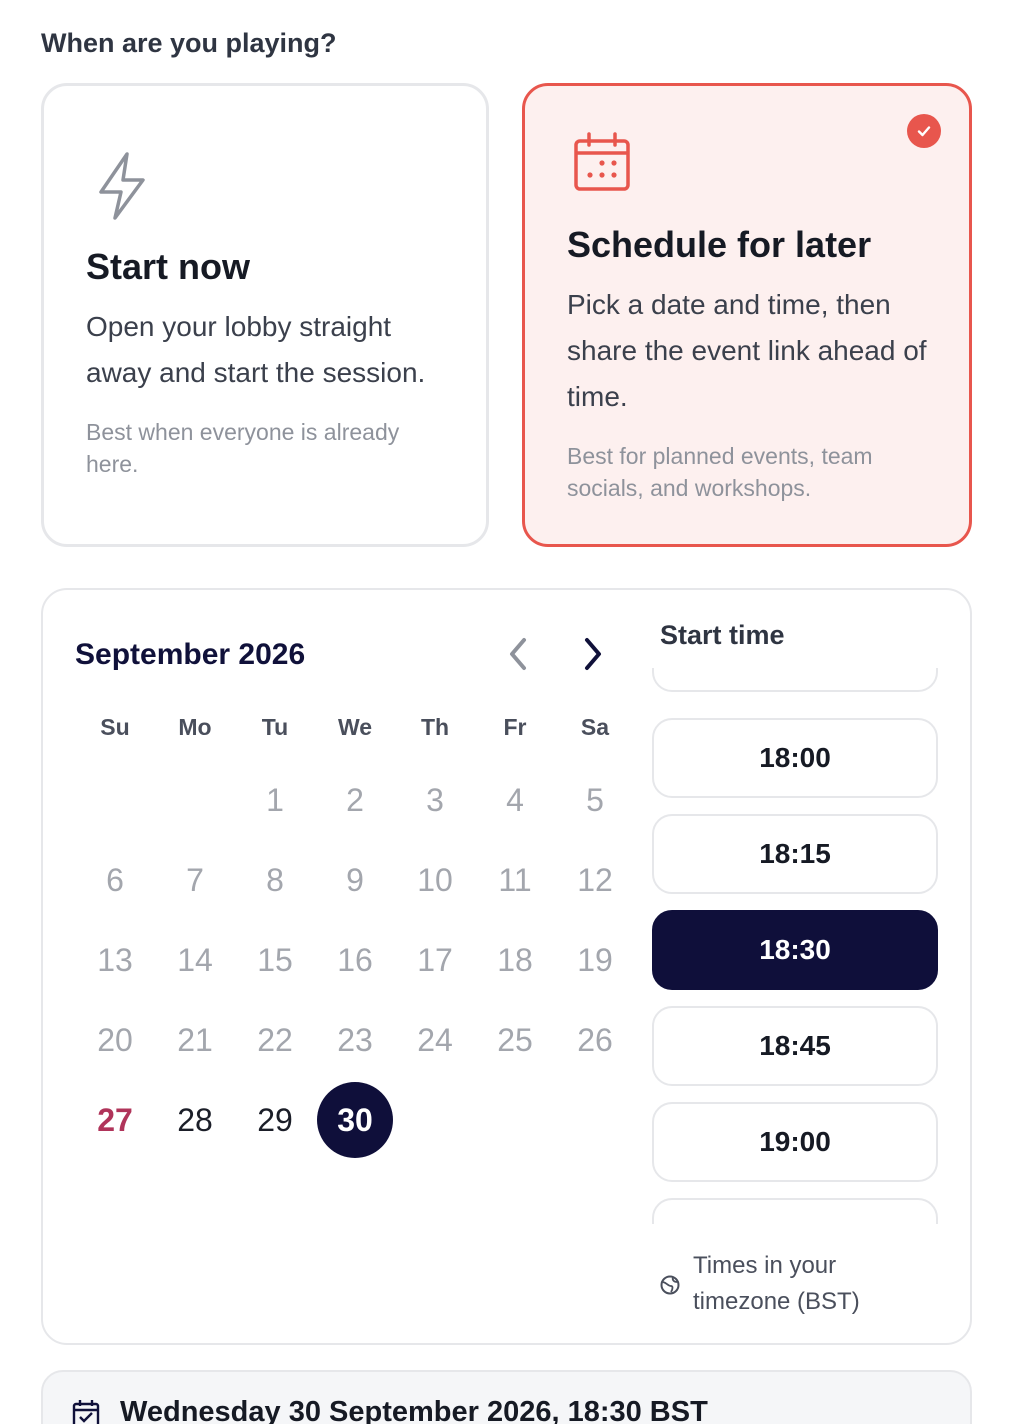 This screenshot has width=1012, height=1424. Describe the element at coordinates (515, 1039) in the screenshot. I see `calendar-day: 25` at that location.